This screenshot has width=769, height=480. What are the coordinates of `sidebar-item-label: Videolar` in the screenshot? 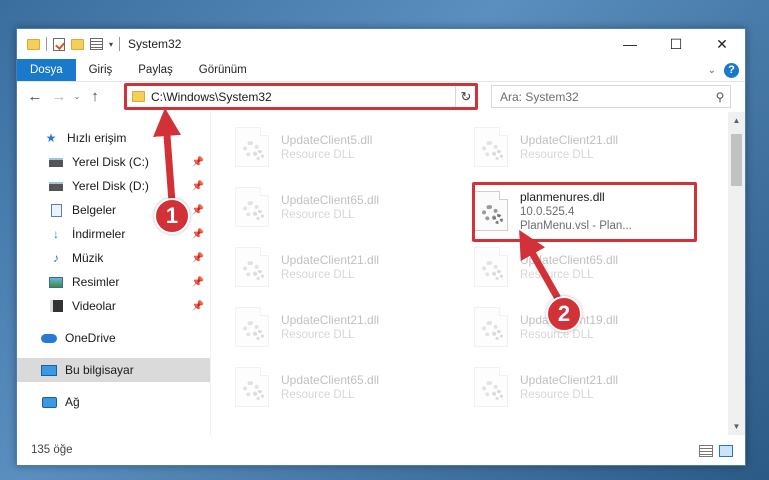 It's located at (94, 306).